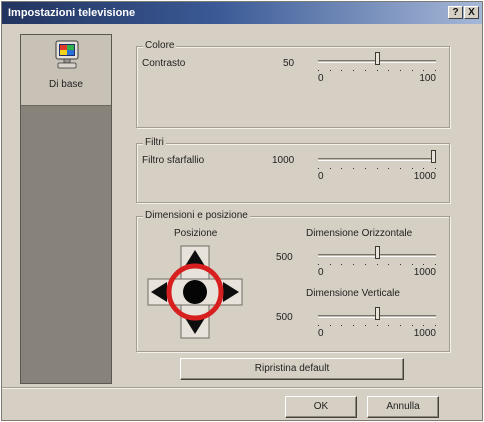  Describe the element at coordinates (292, 369) in the screenshot. I see `restore-defaults-button: Ripristina default` at that location.